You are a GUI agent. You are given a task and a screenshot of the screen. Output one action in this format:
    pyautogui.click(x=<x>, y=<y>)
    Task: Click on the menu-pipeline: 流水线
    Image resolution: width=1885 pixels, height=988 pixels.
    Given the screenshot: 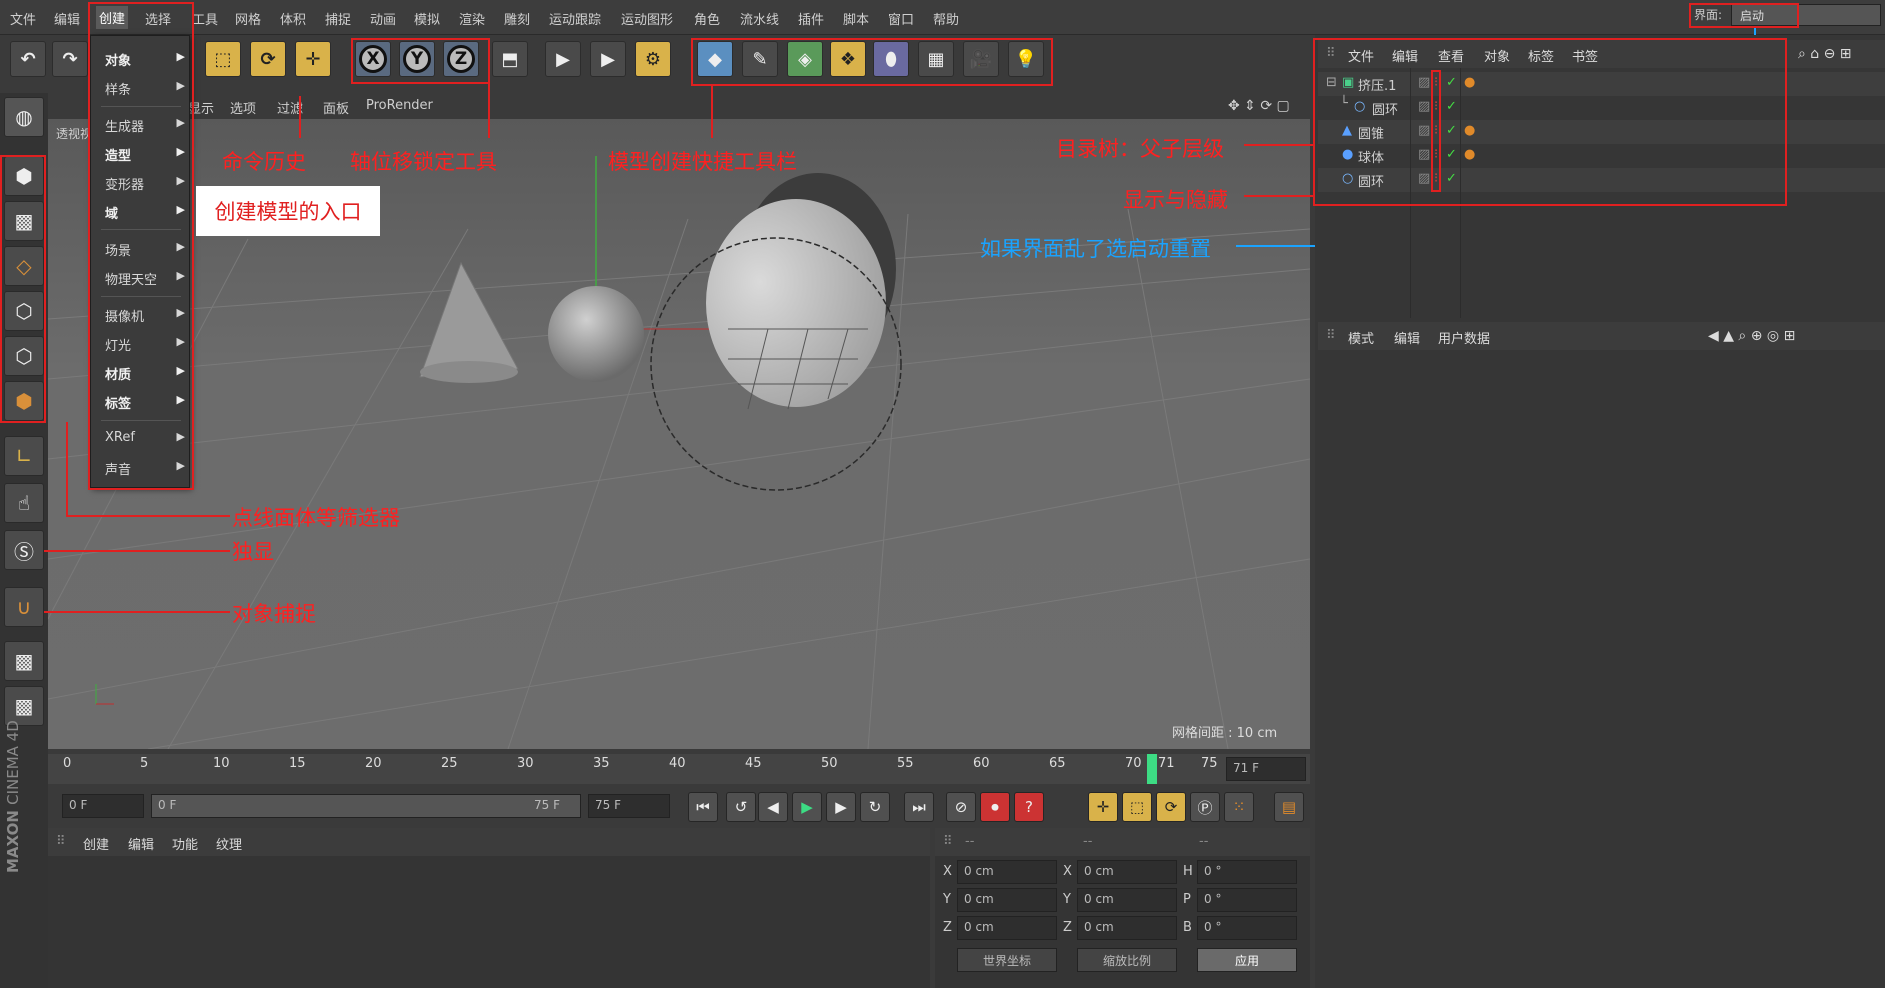 What is the action you would take?
    pyautogui.click(x=759, y=18)
    